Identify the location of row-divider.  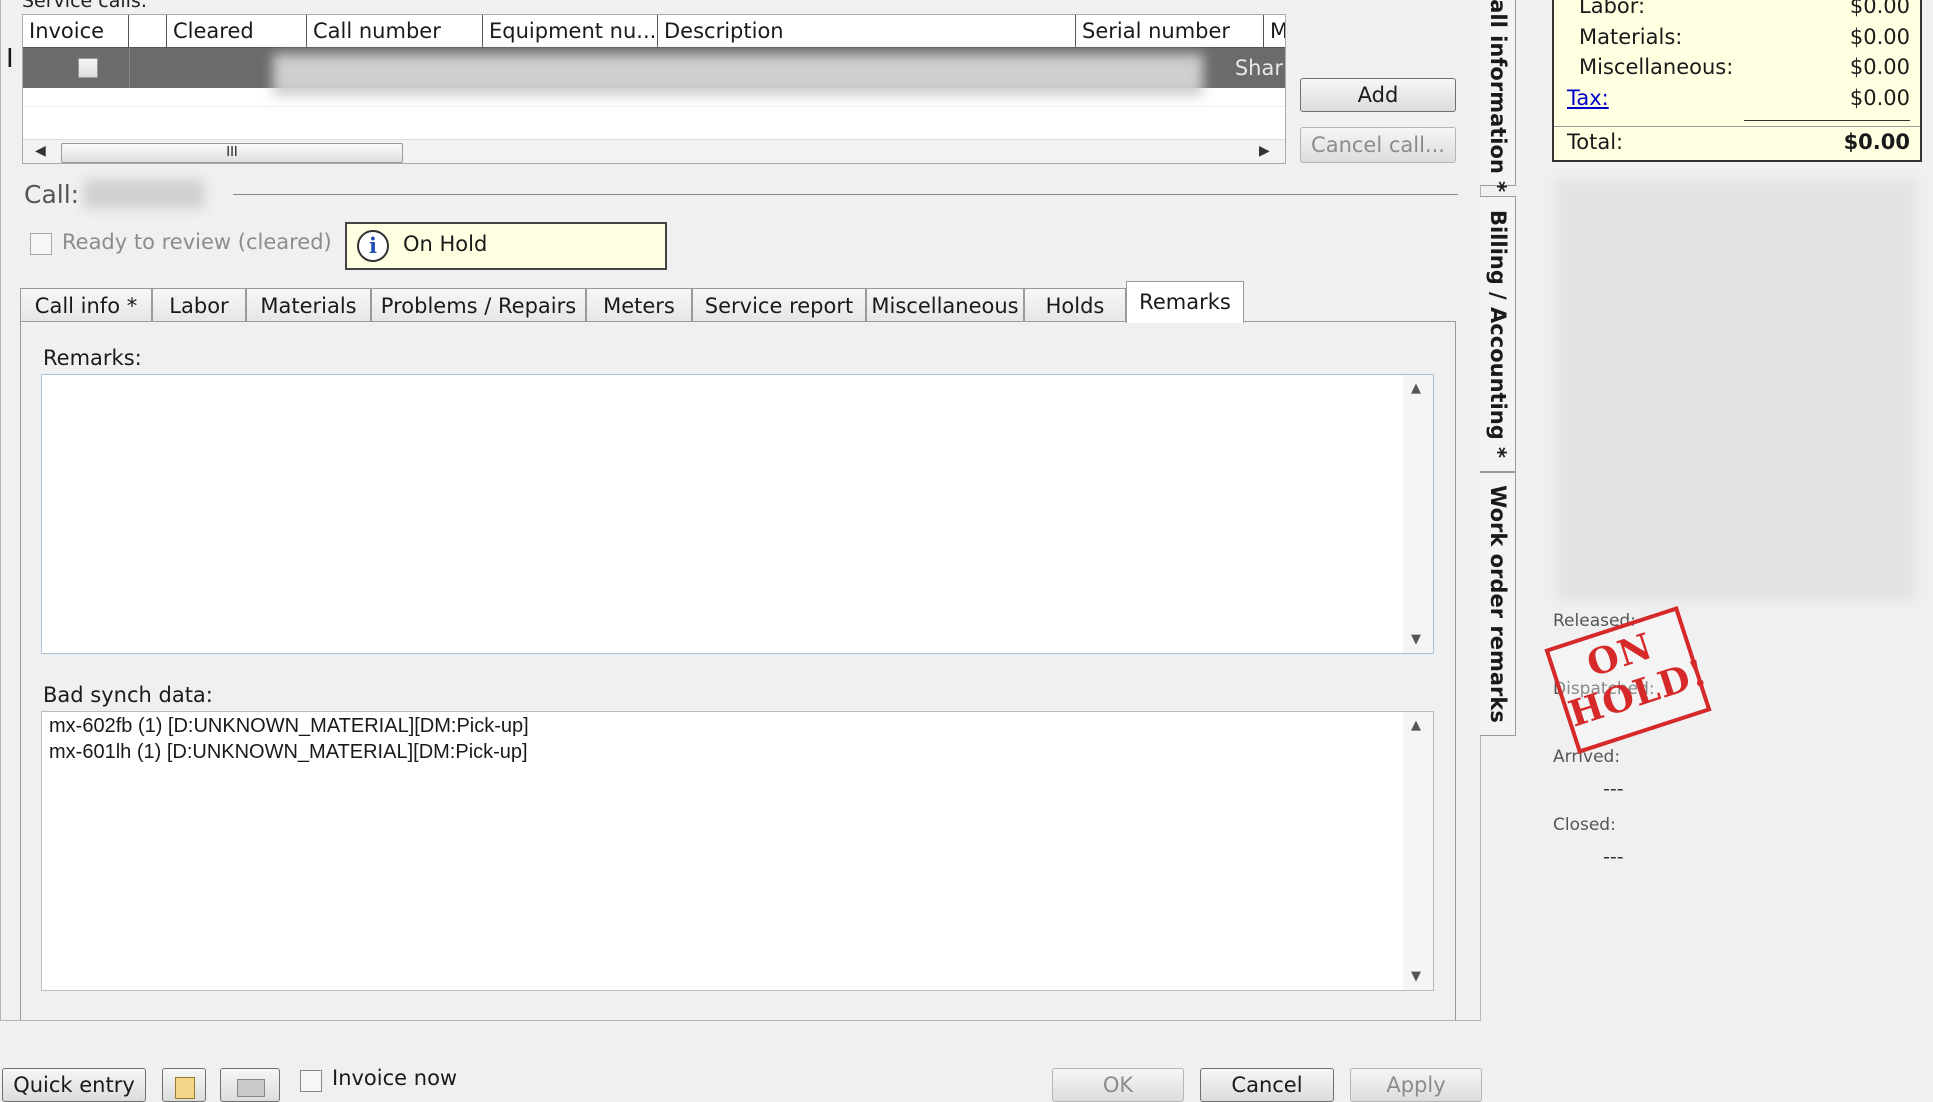
(129, 68).